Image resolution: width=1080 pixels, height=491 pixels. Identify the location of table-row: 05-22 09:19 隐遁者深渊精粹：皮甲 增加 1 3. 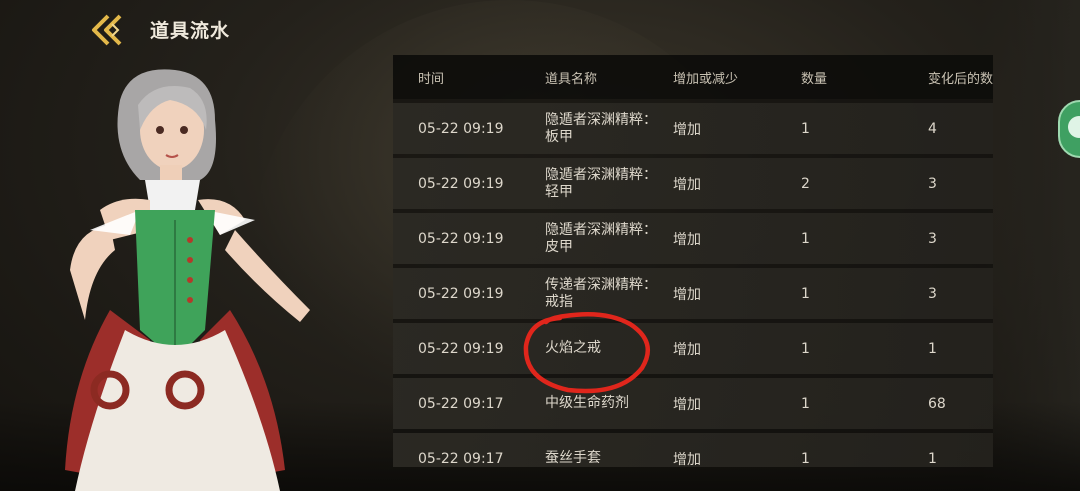
(693, 238).